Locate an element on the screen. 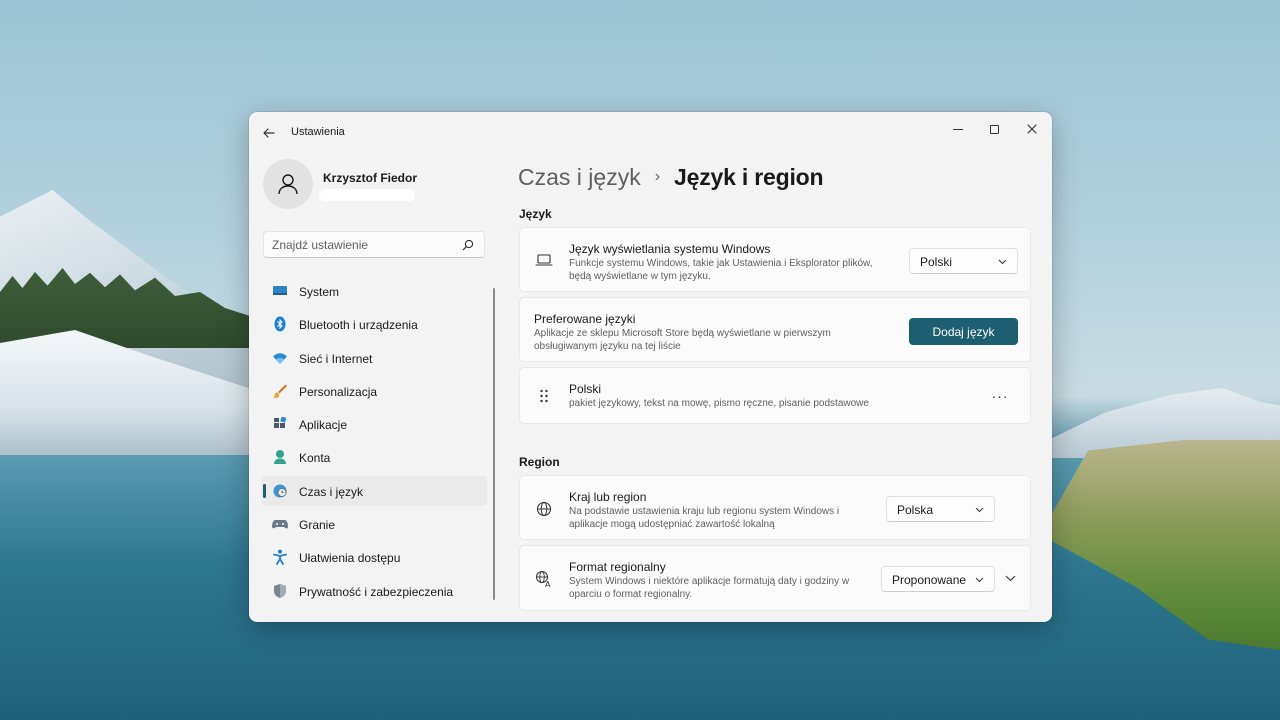  sidebar-item-label: Aplikacje is located at coordinates (323, 425).